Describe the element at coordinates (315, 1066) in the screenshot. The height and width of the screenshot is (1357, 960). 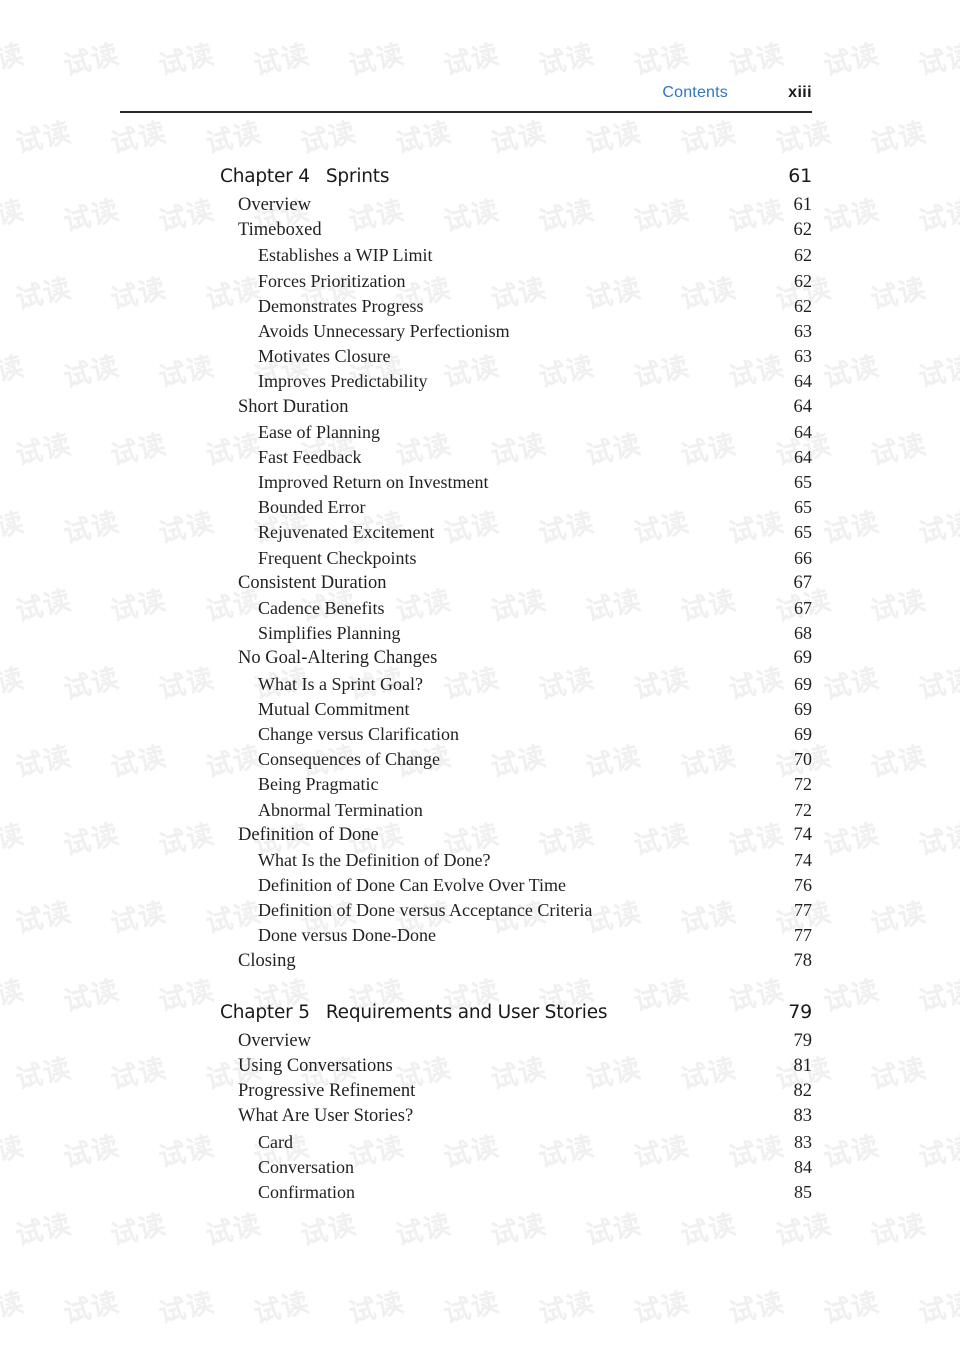
I see `toc-entry-label: Using Conversations` at that location.